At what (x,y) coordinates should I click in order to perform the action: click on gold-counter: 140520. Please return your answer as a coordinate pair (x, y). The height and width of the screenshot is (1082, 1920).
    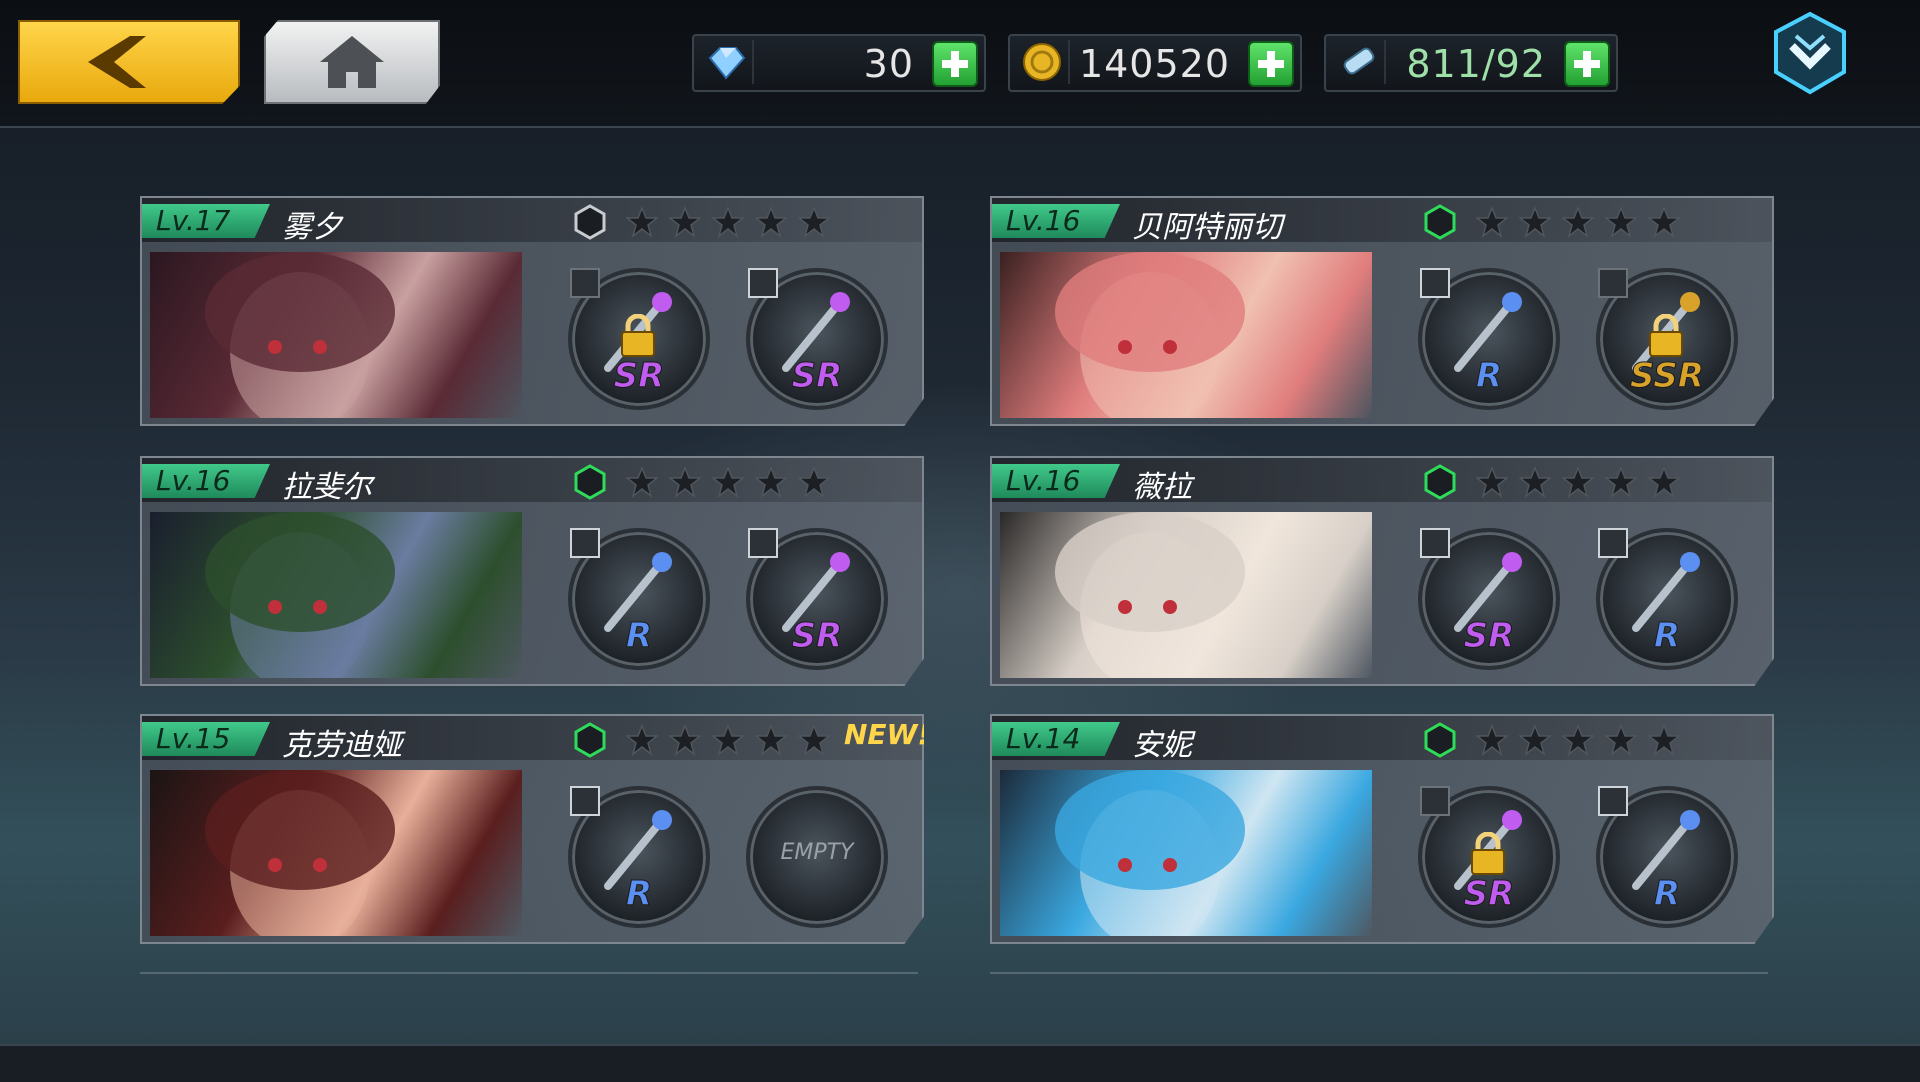
    Looking at the image, I should click on (1155, 63).